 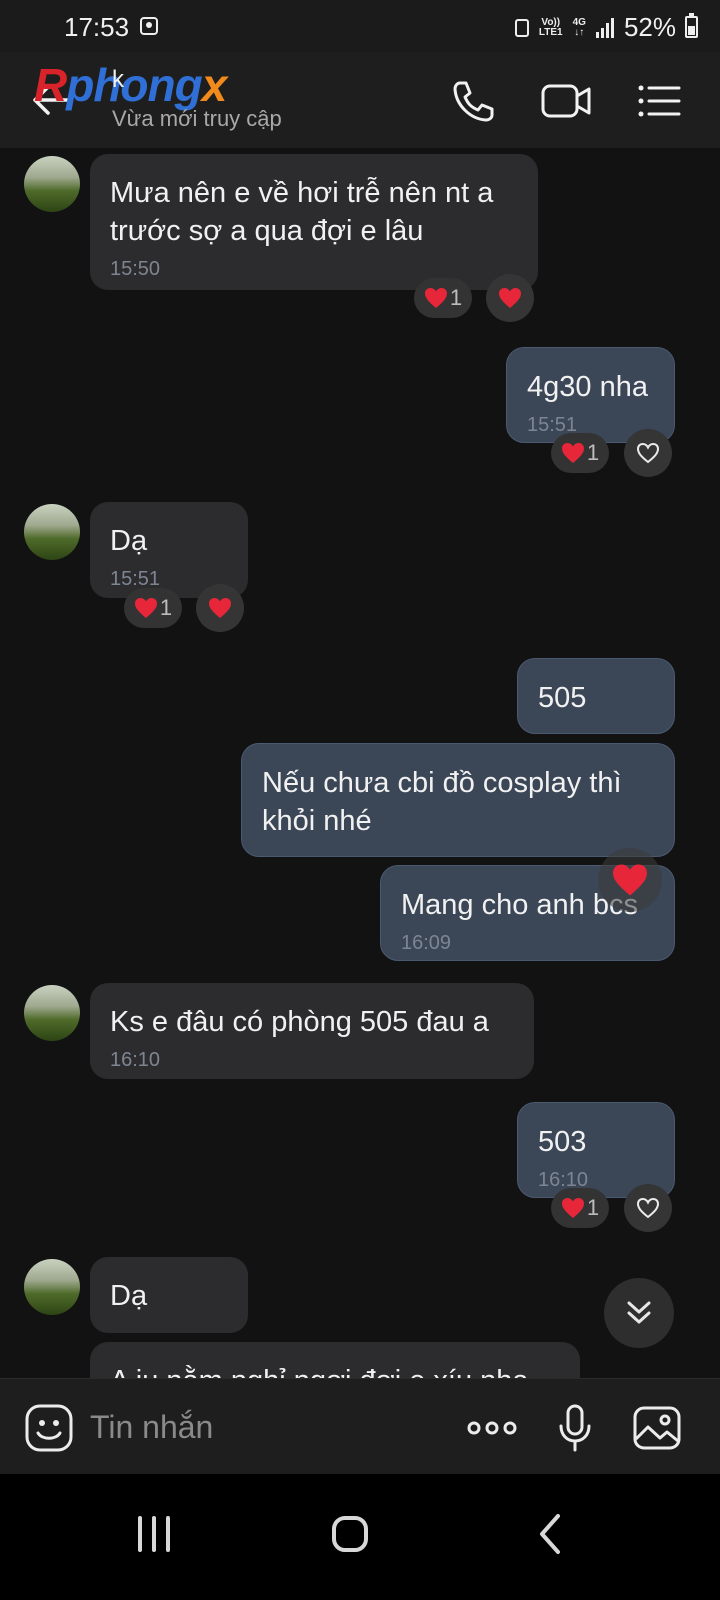 I want to click on message-time: 16:09, so click(x=426, y=943).